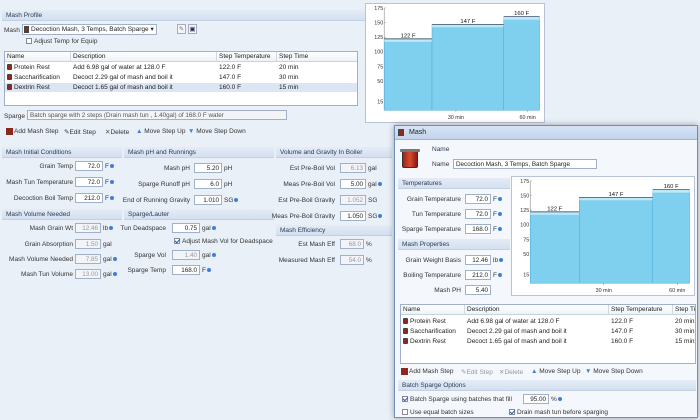  Describe the element at coordinates (555, 371) in the screenshot. I see `dlg-move-step-up-button: ▲ Move Step Up` at that location.